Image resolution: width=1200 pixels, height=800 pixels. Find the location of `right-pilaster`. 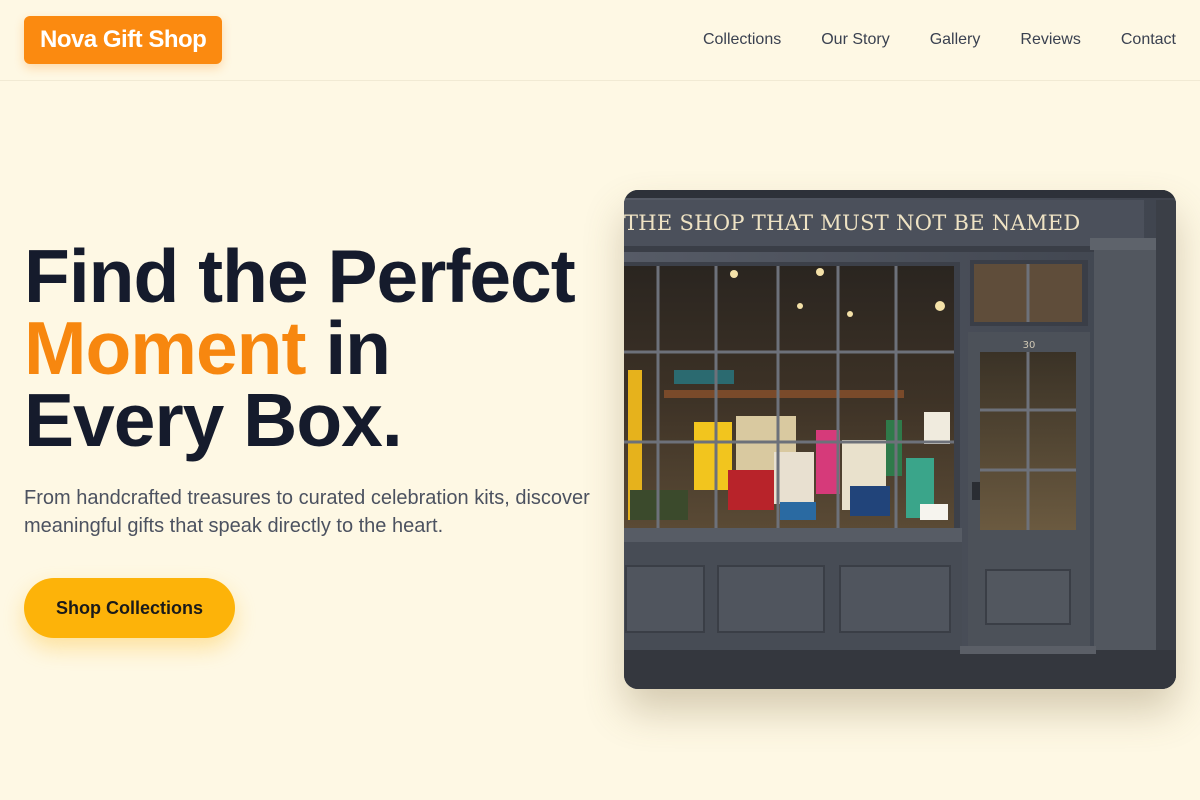

right-pilaster is located at coordinates (1125, 463).